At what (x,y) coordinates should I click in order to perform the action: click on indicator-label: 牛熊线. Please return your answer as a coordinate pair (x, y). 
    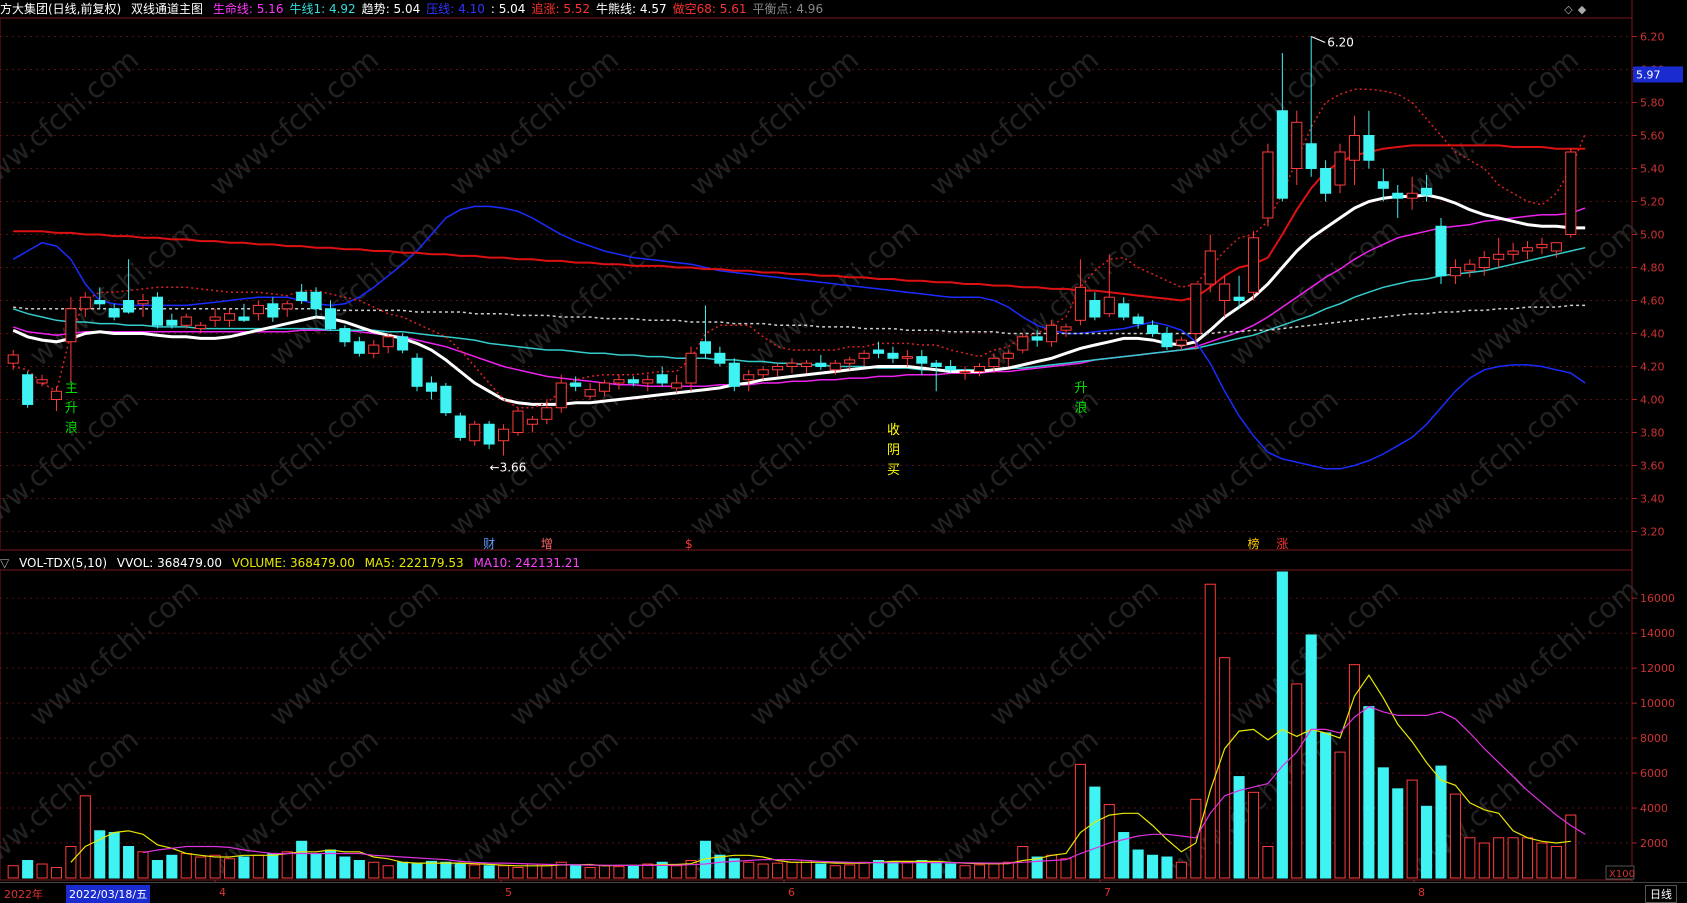
    Looking at the image, I should click on (614, 9).